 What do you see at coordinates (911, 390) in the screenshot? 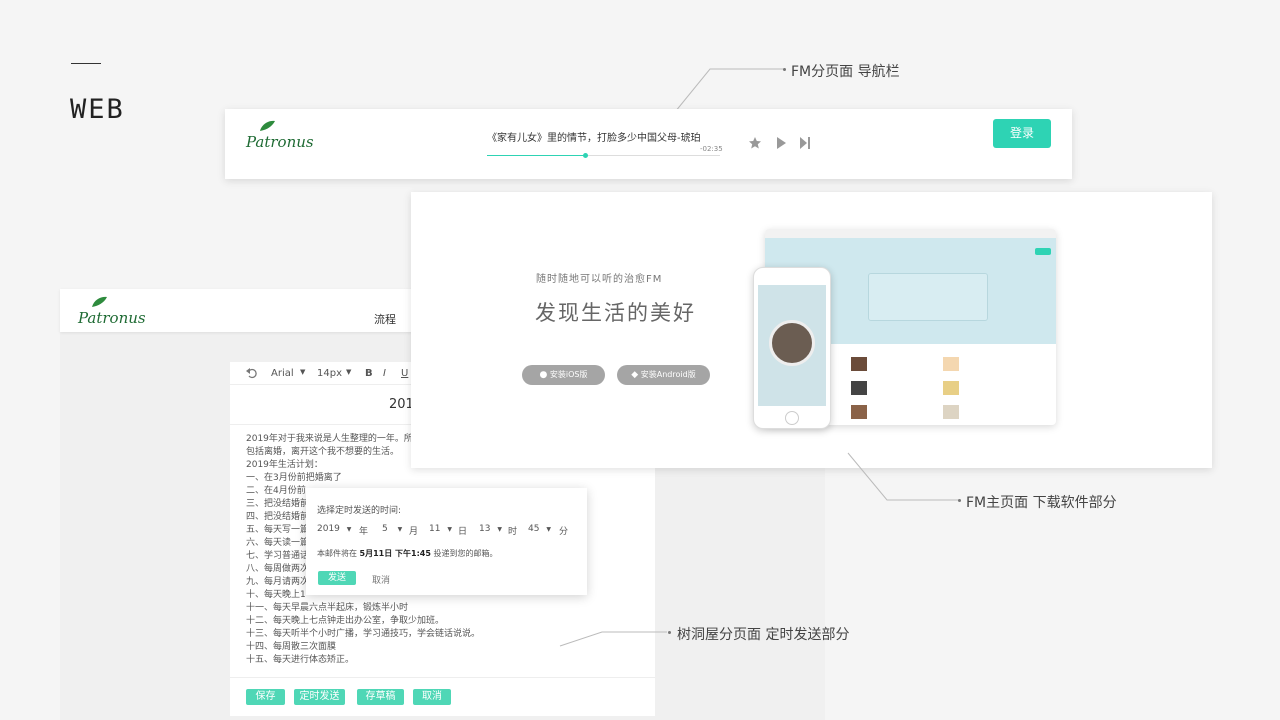
I see `mock-grid` at bounding box center [911, 390].